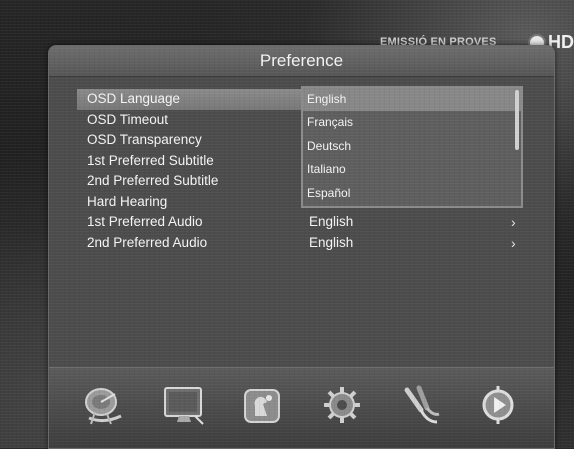 The height and width of the screenshot is (449, 574). What do you see at coordinates (144, 139) in the screenshot?
I see `menu-item-label: OSD Transparency` at bounding box center [144, 139].